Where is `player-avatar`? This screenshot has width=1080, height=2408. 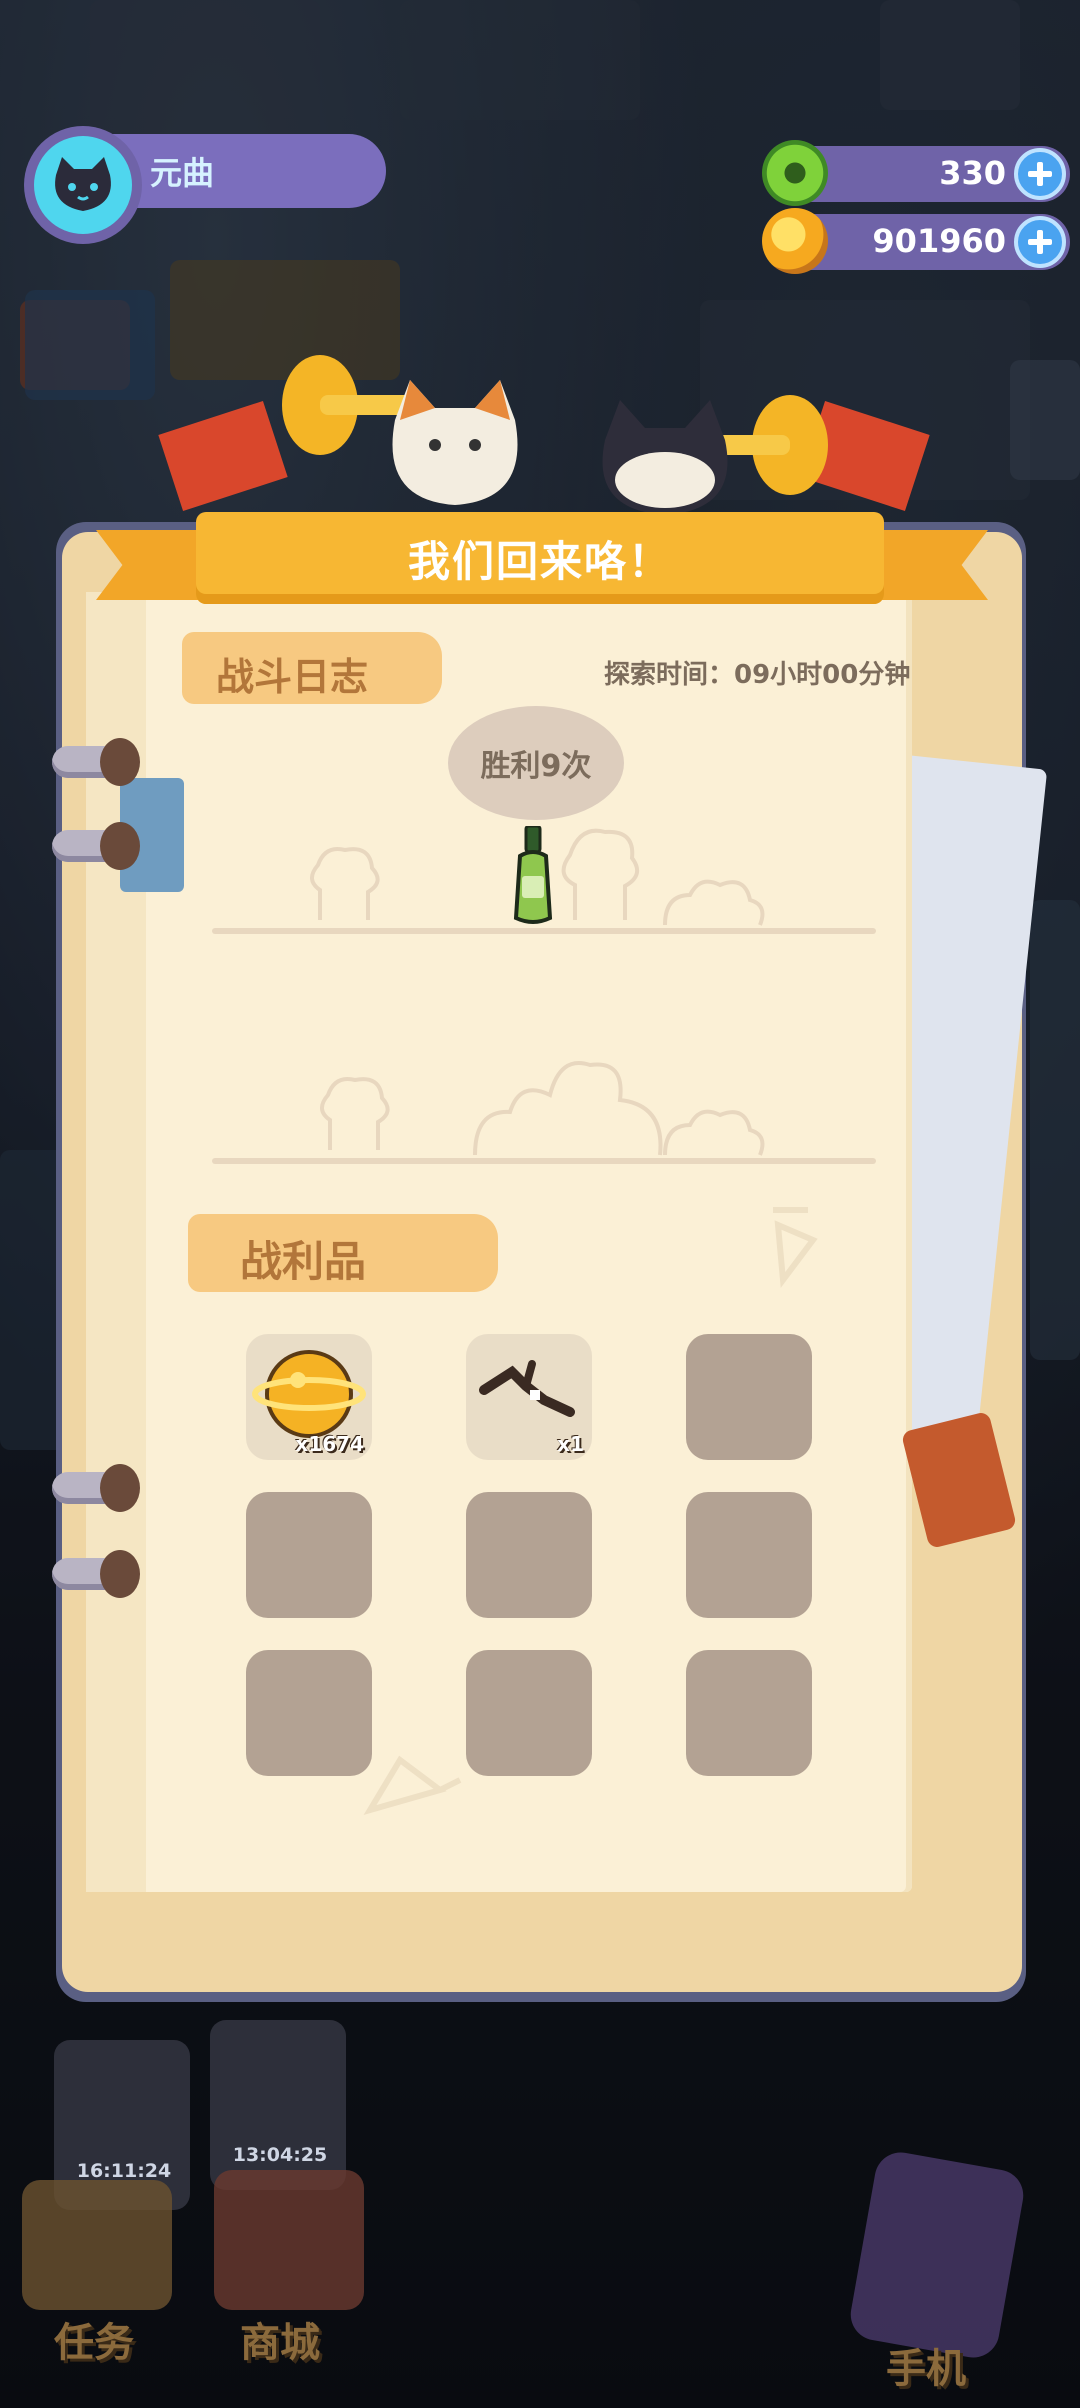
player-avatar is located at coordinates (83, 185).